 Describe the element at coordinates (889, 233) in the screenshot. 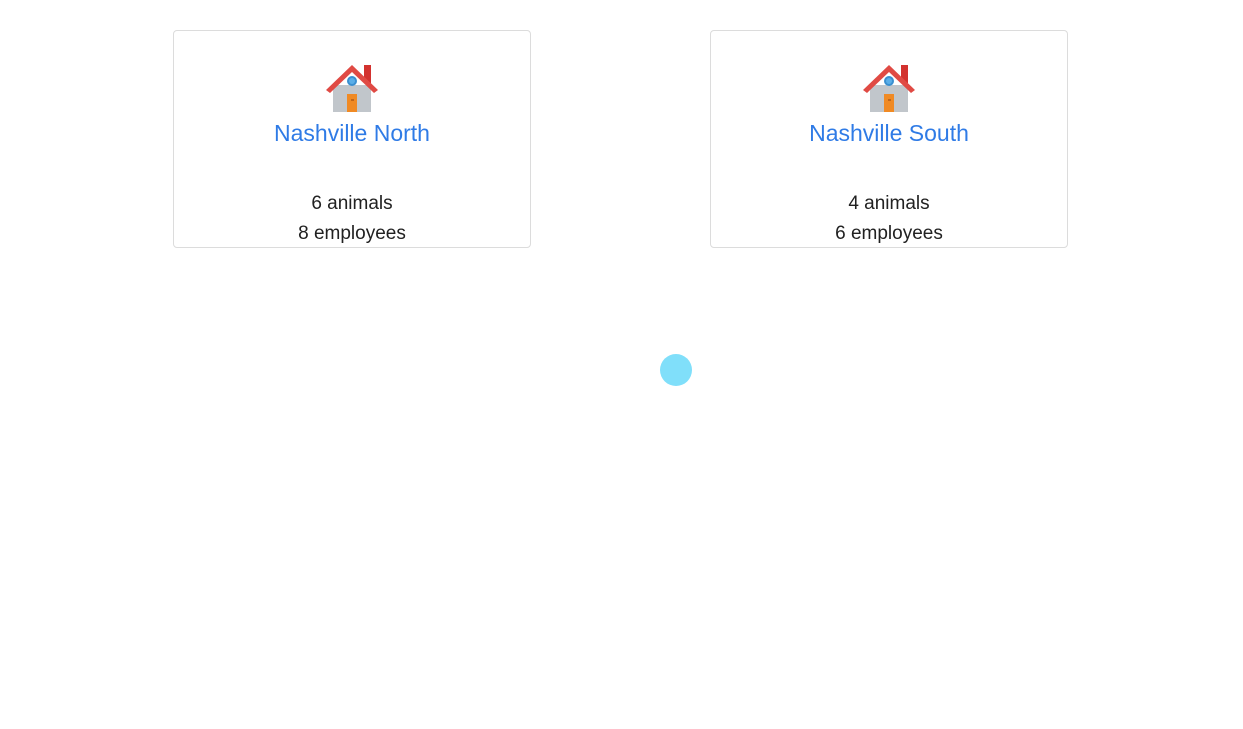

I see `employee-count: 6 employees` at that location.